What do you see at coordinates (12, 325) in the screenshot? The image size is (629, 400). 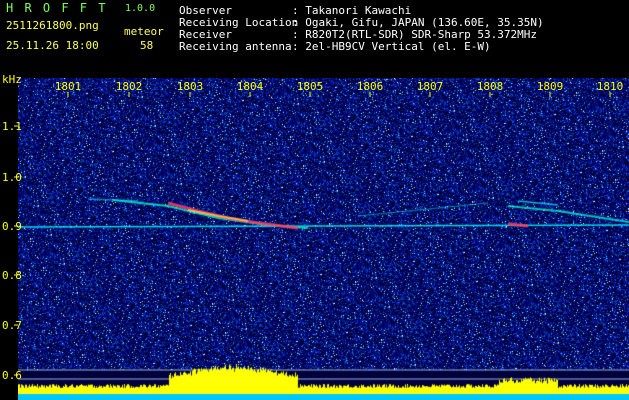 I see `y-tick-label: 0.7` at bounding box center [12, 325].